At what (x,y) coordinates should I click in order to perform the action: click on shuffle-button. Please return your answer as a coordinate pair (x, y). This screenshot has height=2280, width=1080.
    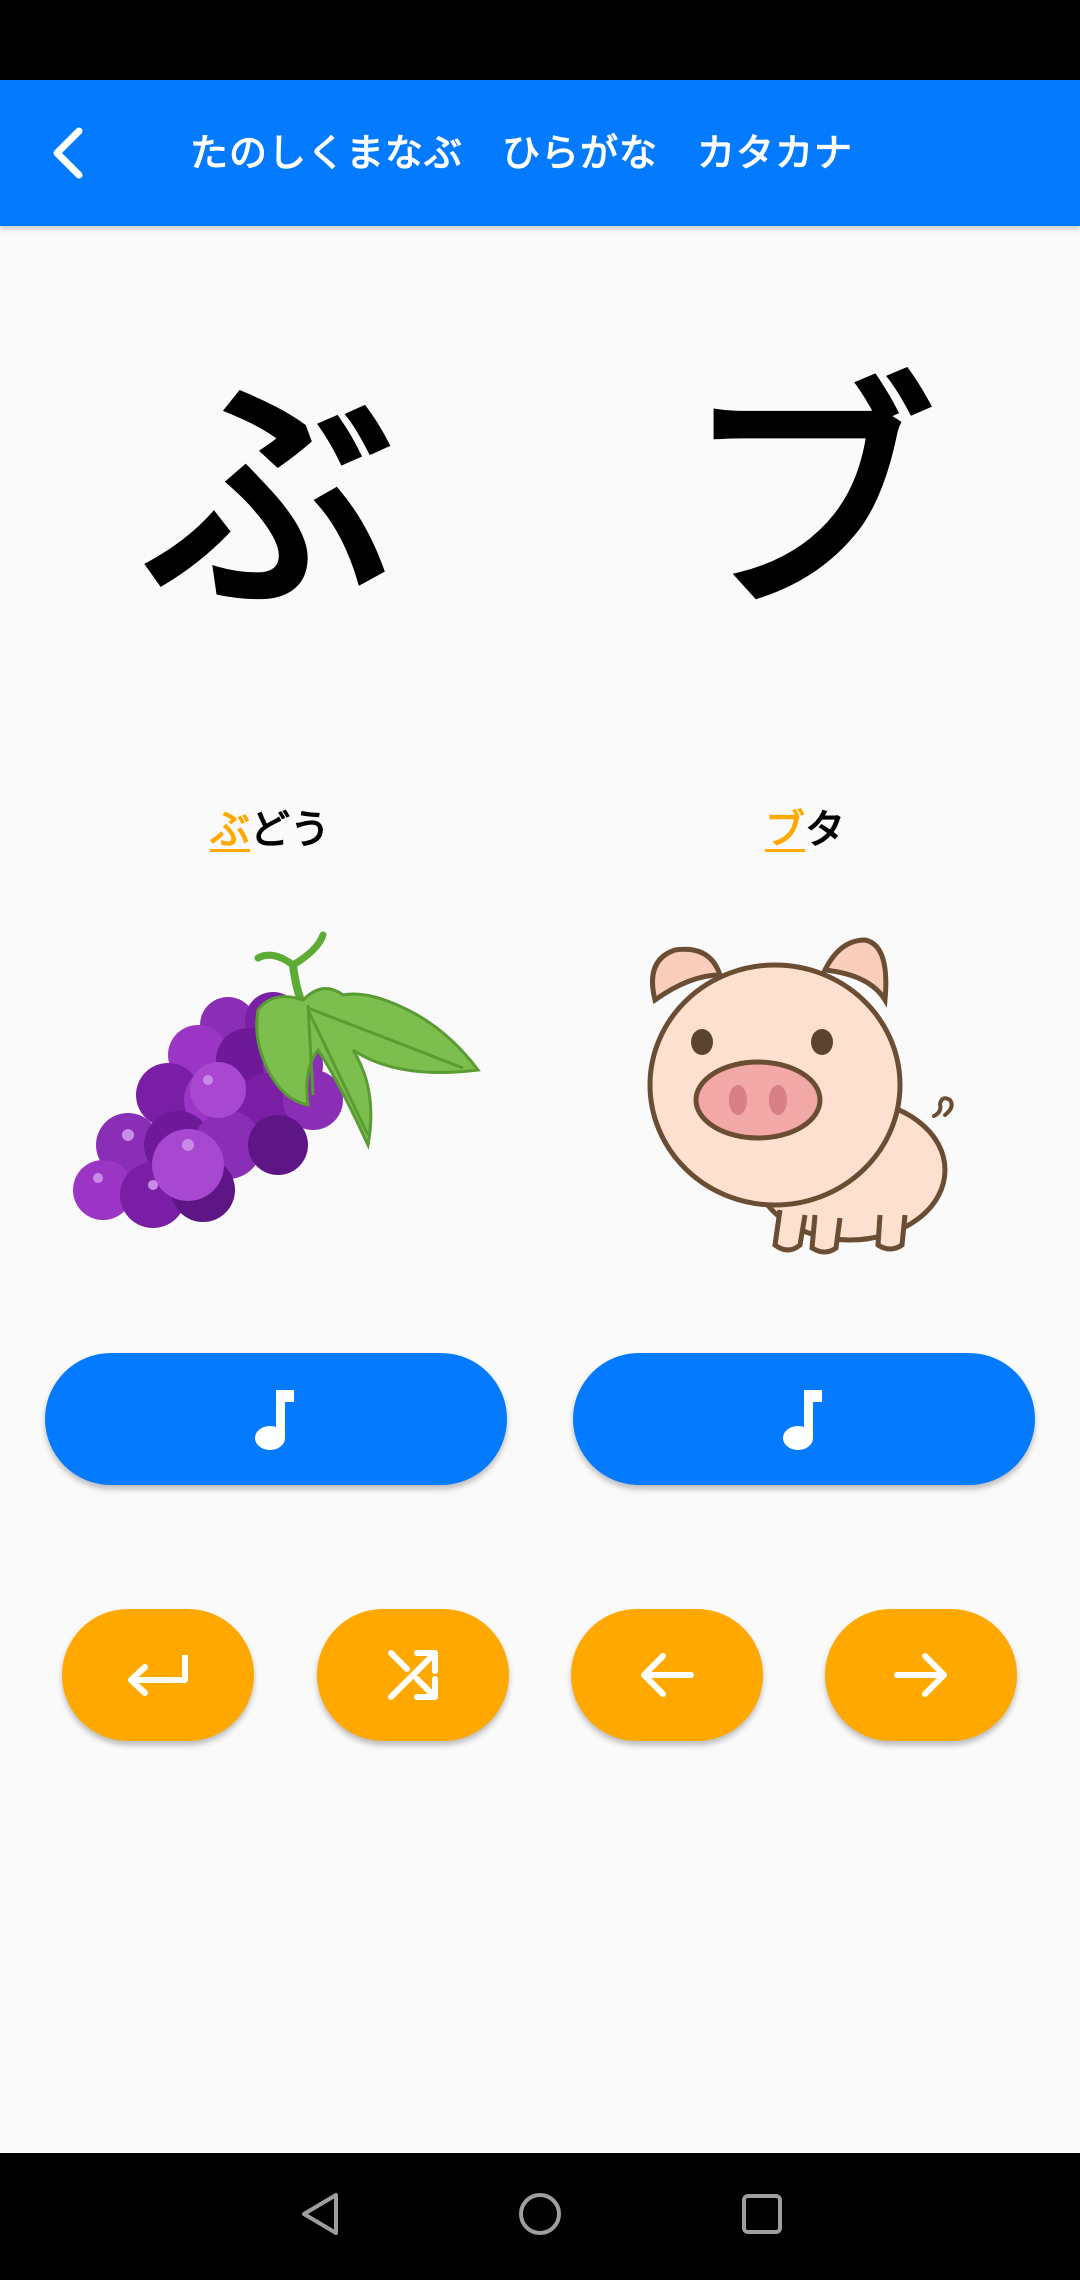
    Looking at the image, I should click on (413, 1675).